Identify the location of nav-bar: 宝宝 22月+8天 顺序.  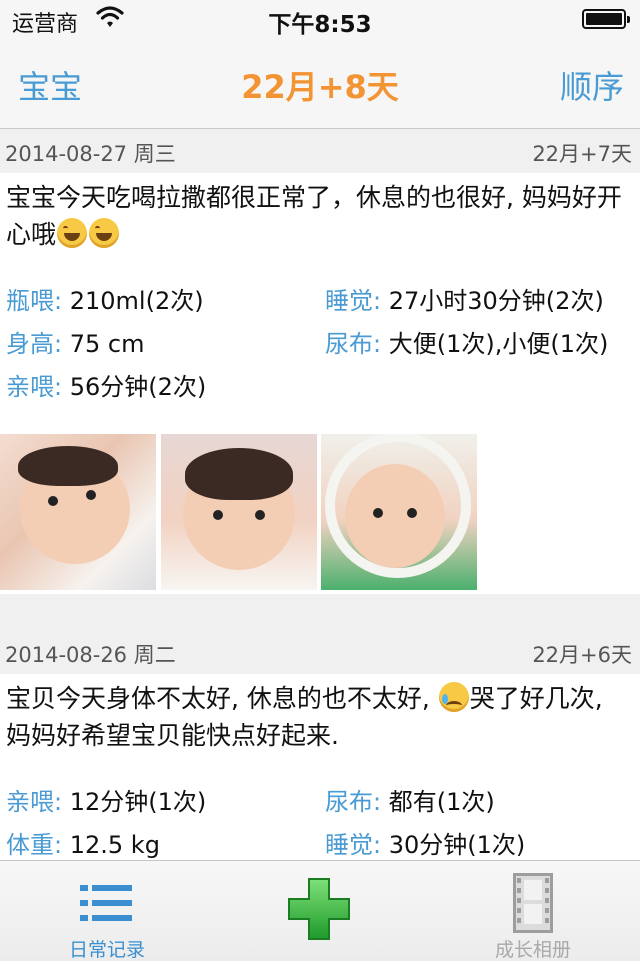
(320, 84).